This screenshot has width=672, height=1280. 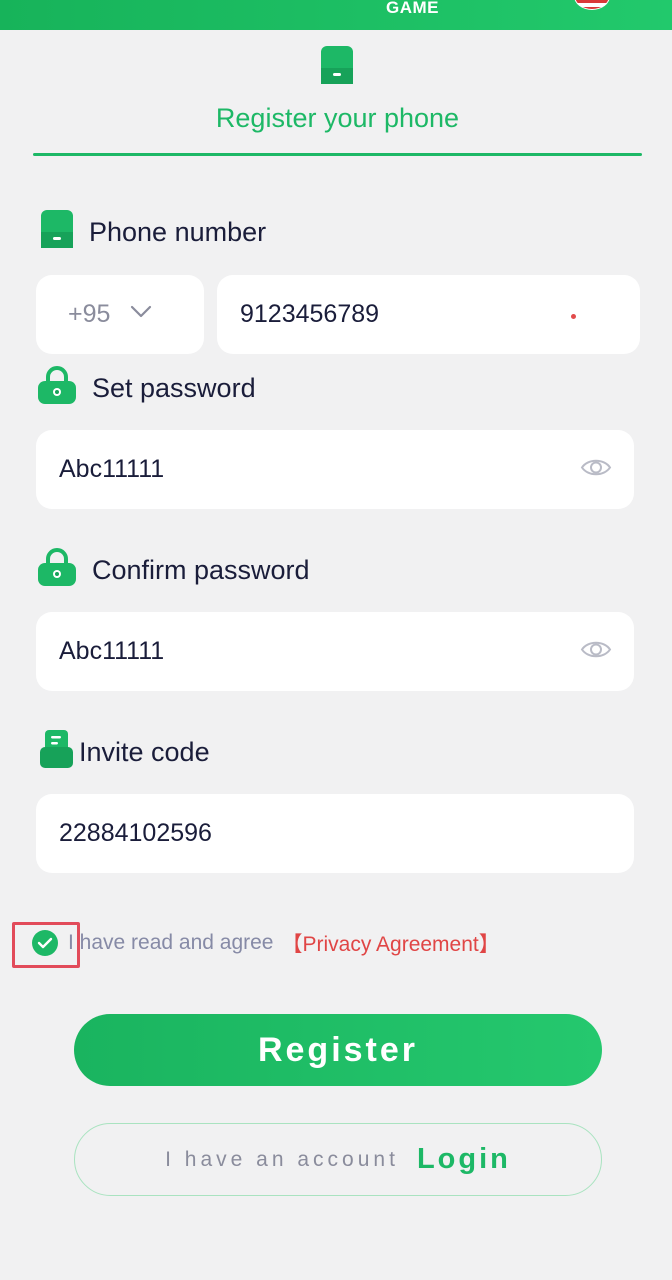 What do you see at coordinates (56, 752) in the screenshot?
I see `invite-code-icon` at bounding box center [56, 752].